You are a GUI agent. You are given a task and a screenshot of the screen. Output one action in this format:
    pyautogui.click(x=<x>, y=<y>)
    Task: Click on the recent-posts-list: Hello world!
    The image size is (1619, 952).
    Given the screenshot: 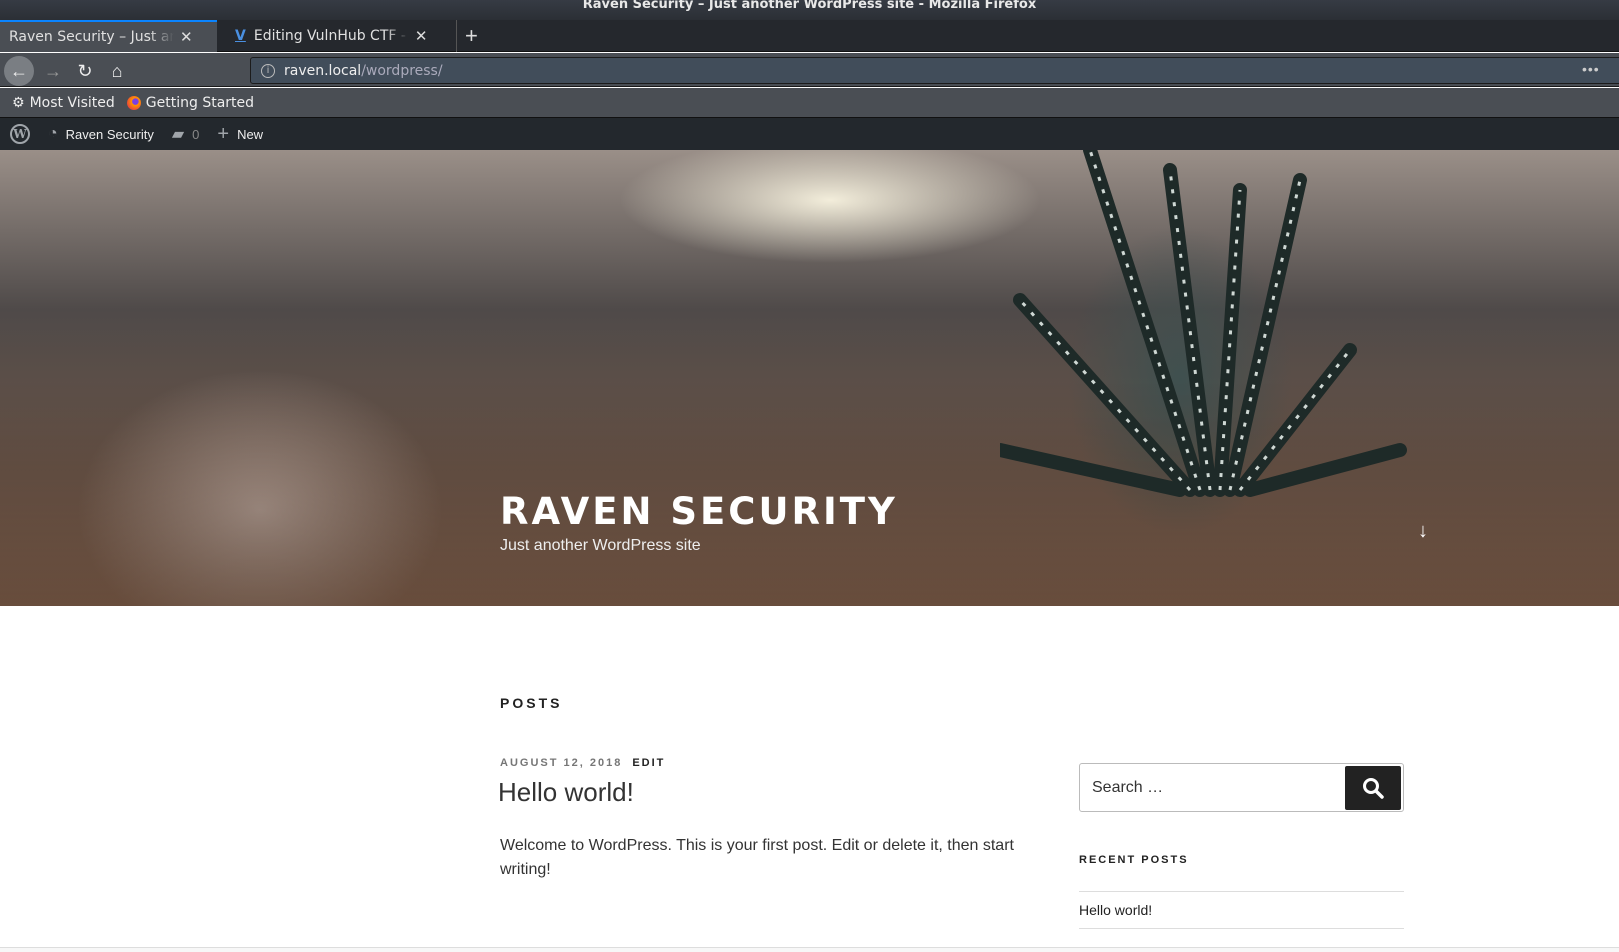 What is the action you would take?
    pyautogui.click(x=1241, y=910)
    